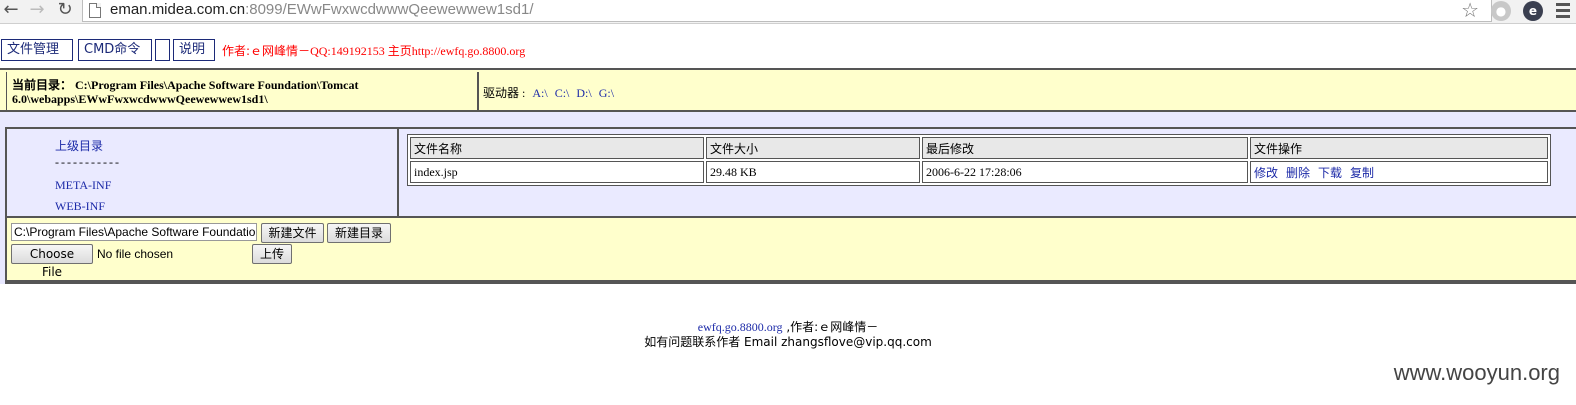 The height and width of the screenshot is (405, 1576). Describe the element at coordinates (274, 51) in the screenshot. I see `author-name: ｅ网峰情` at that location.